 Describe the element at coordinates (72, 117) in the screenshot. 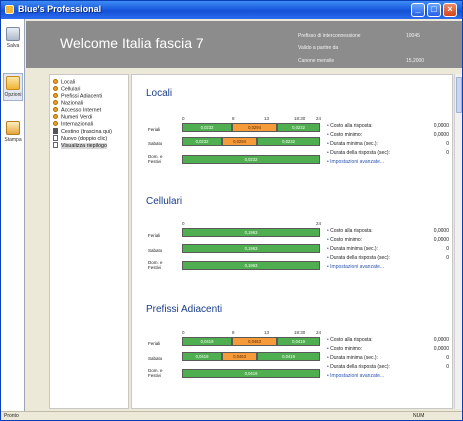

I see `nav-item-numeri-verdi: Numeri Verdi` at that location.